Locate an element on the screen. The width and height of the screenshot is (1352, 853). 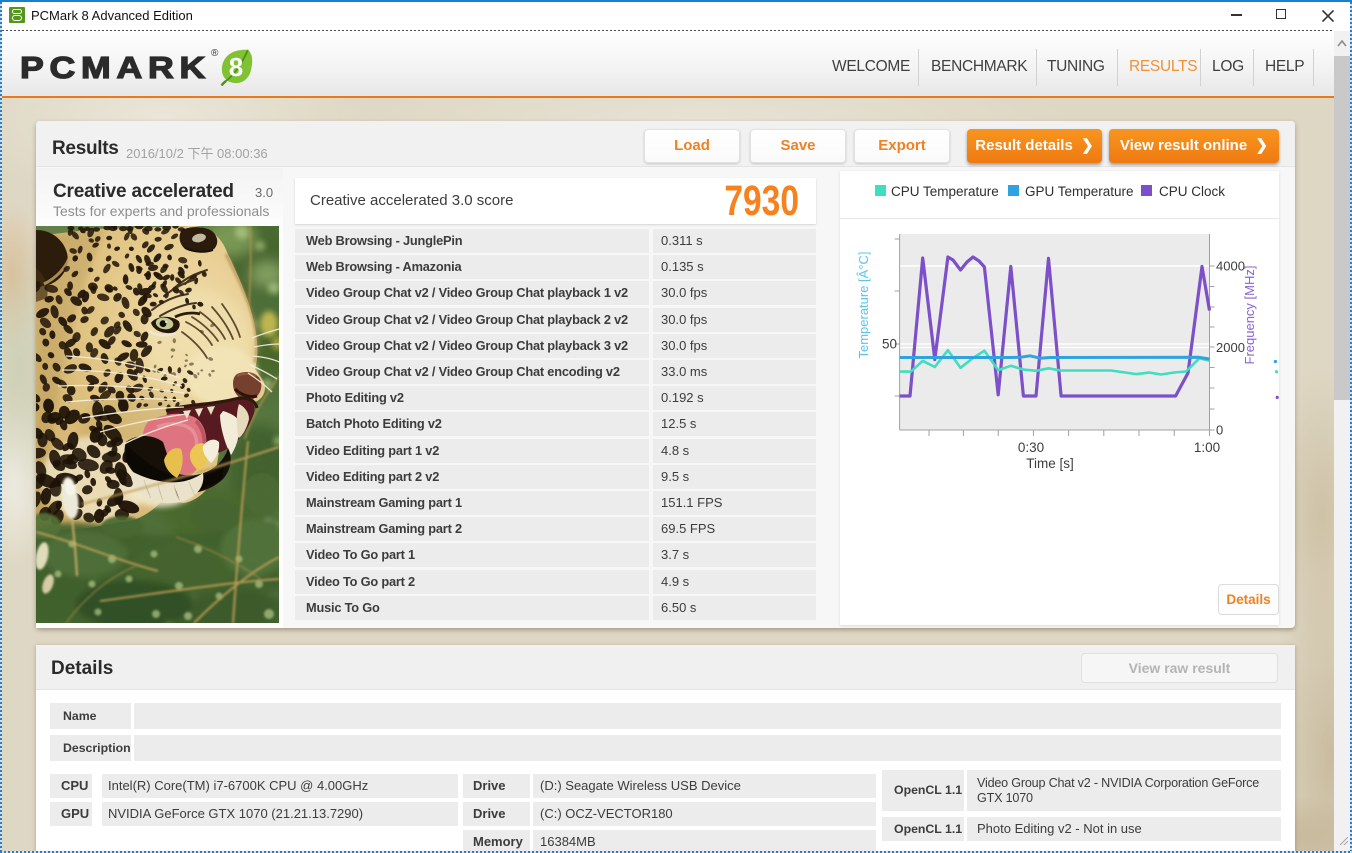
svg-text: 50 is located at coordinates (889, 344).